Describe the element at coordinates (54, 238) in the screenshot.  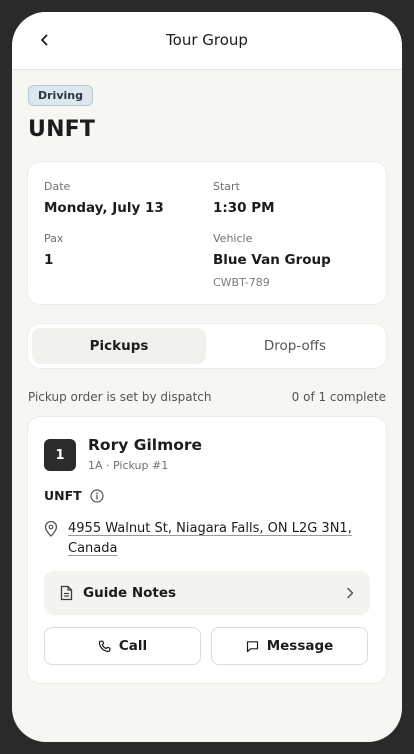
I see `pax-label: Pax` at that location.